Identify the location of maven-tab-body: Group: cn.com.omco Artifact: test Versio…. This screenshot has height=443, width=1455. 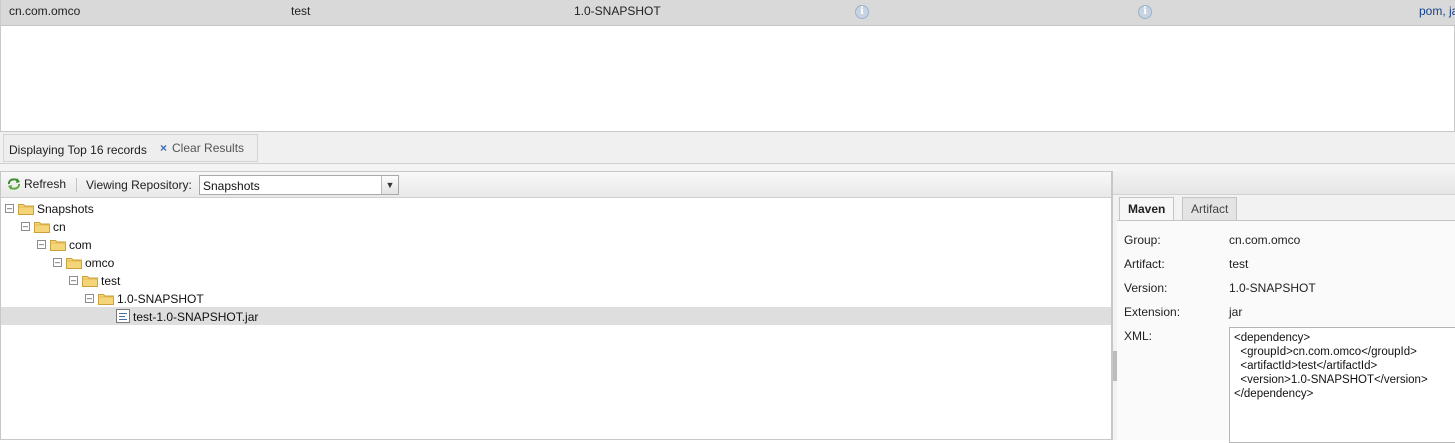
(1286, 331).